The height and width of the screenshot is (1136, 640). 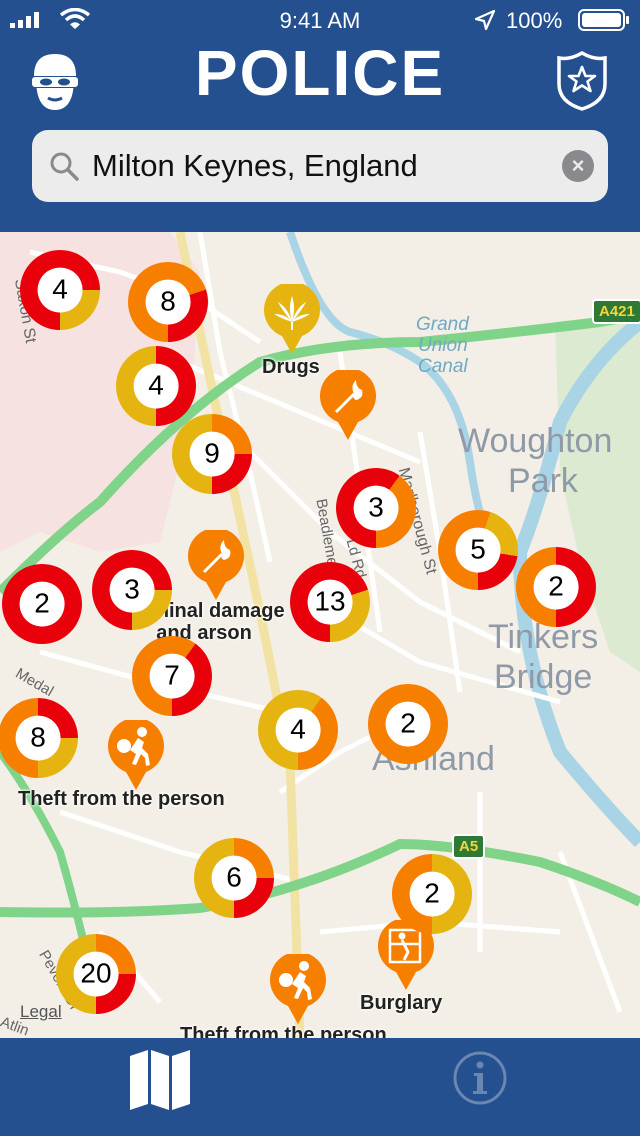 I want to click on place-label-park: Park, so click(x=543, y=481).